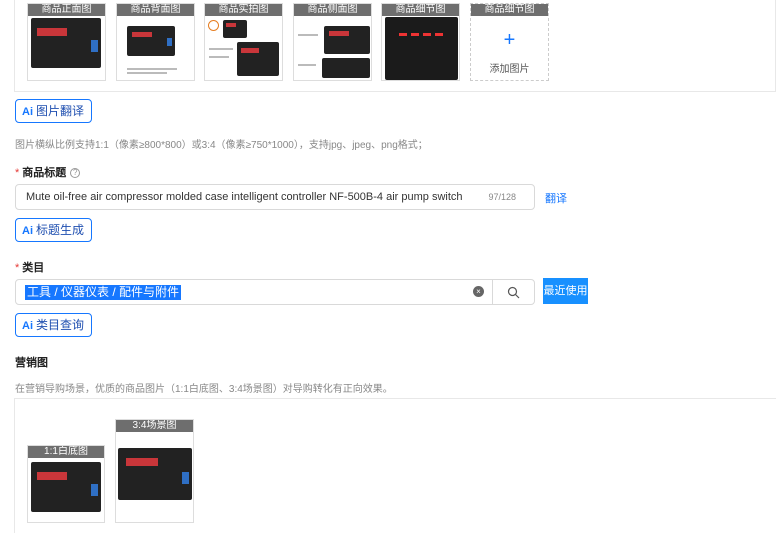  Describe the element at coordinates (60, 325) in the screenshot. I see `category-query-label: 类目查询` at that location.